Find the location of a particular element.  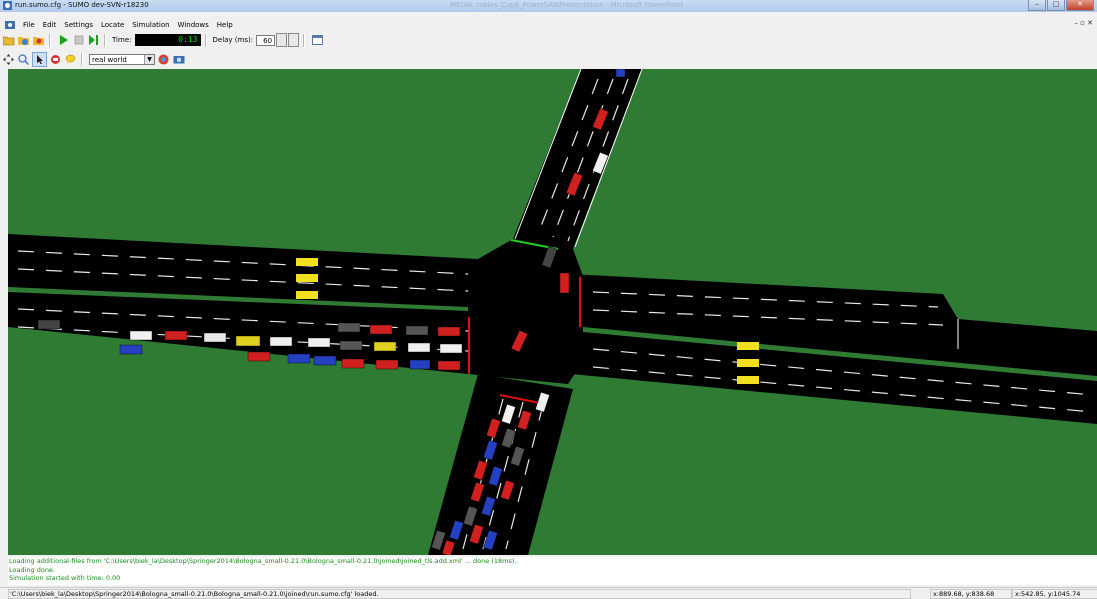

maximize-button: □ is located at coordinates (1056, 5).